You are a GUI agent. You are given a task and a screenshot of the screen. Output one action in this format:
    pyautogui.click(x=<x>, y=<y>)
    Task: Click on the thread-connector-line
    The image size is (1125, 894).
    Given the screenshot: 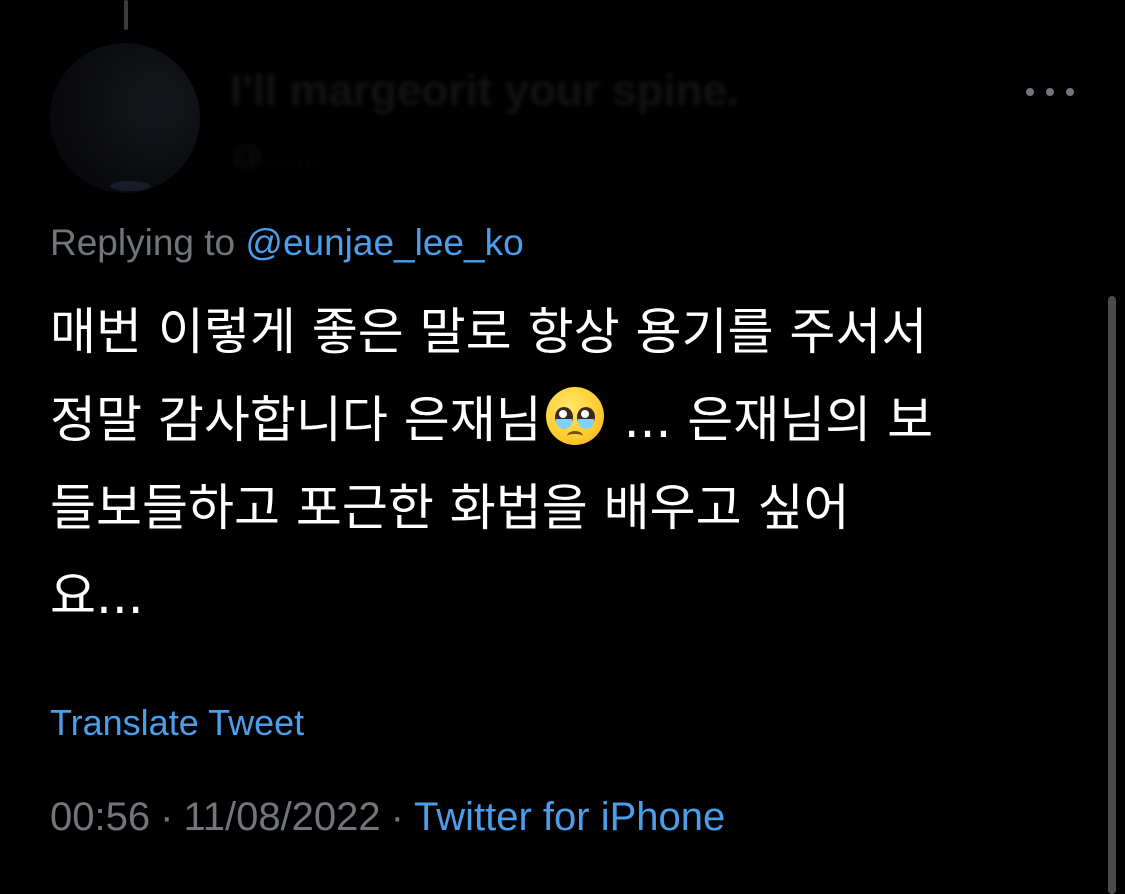 What is the action you would take?
    pyautogui.click(x=126, y=15)
    